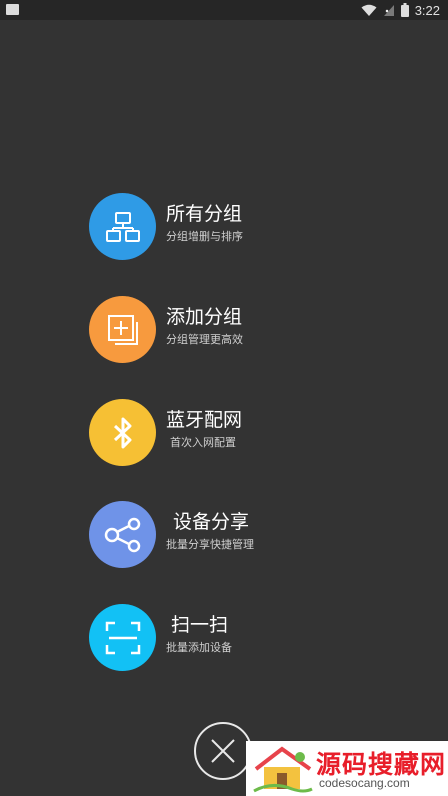 This screenshot has height=796, width=448. I want to click on menu-item-scan: 扫一扫 批量添加设备, so click(239, 638).